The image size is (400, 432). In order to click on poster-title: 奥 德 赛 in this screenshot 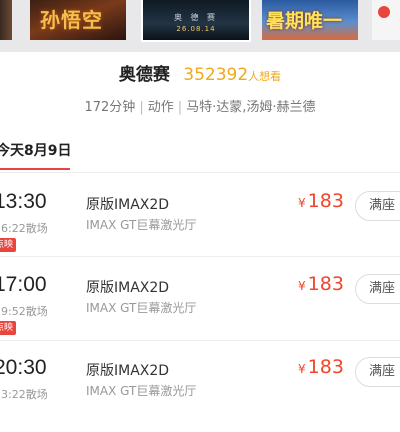, I will do `click(196, 17)`.